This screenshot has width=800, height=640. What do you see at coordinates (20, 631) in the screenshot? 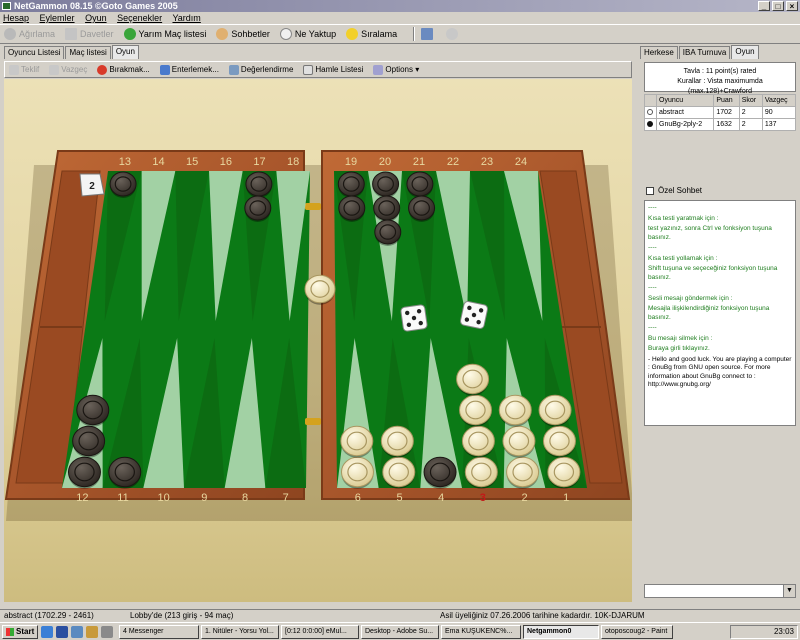
I see `start-button: Start` at bounding box center [20, 631].